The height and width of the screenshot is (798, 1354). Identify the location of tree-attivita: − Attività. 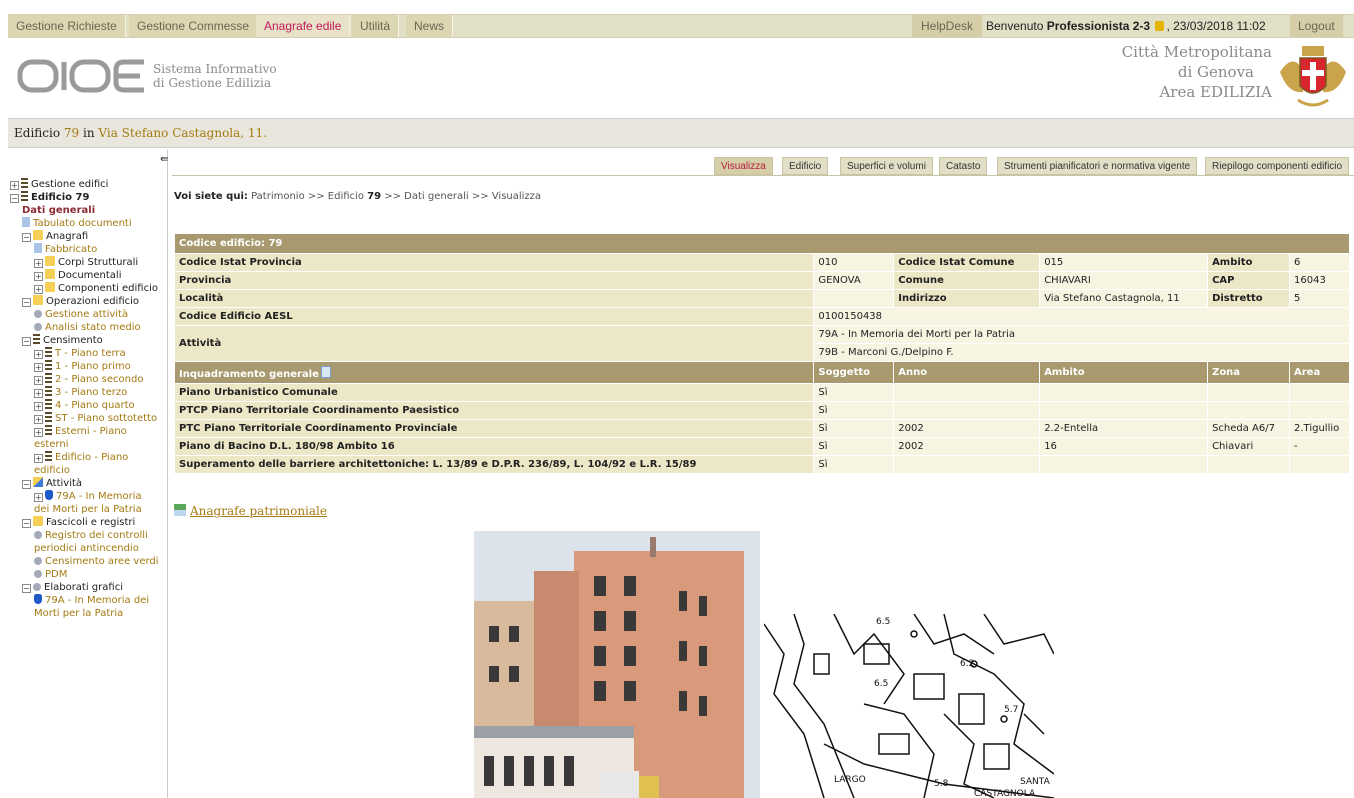
(88, 483).